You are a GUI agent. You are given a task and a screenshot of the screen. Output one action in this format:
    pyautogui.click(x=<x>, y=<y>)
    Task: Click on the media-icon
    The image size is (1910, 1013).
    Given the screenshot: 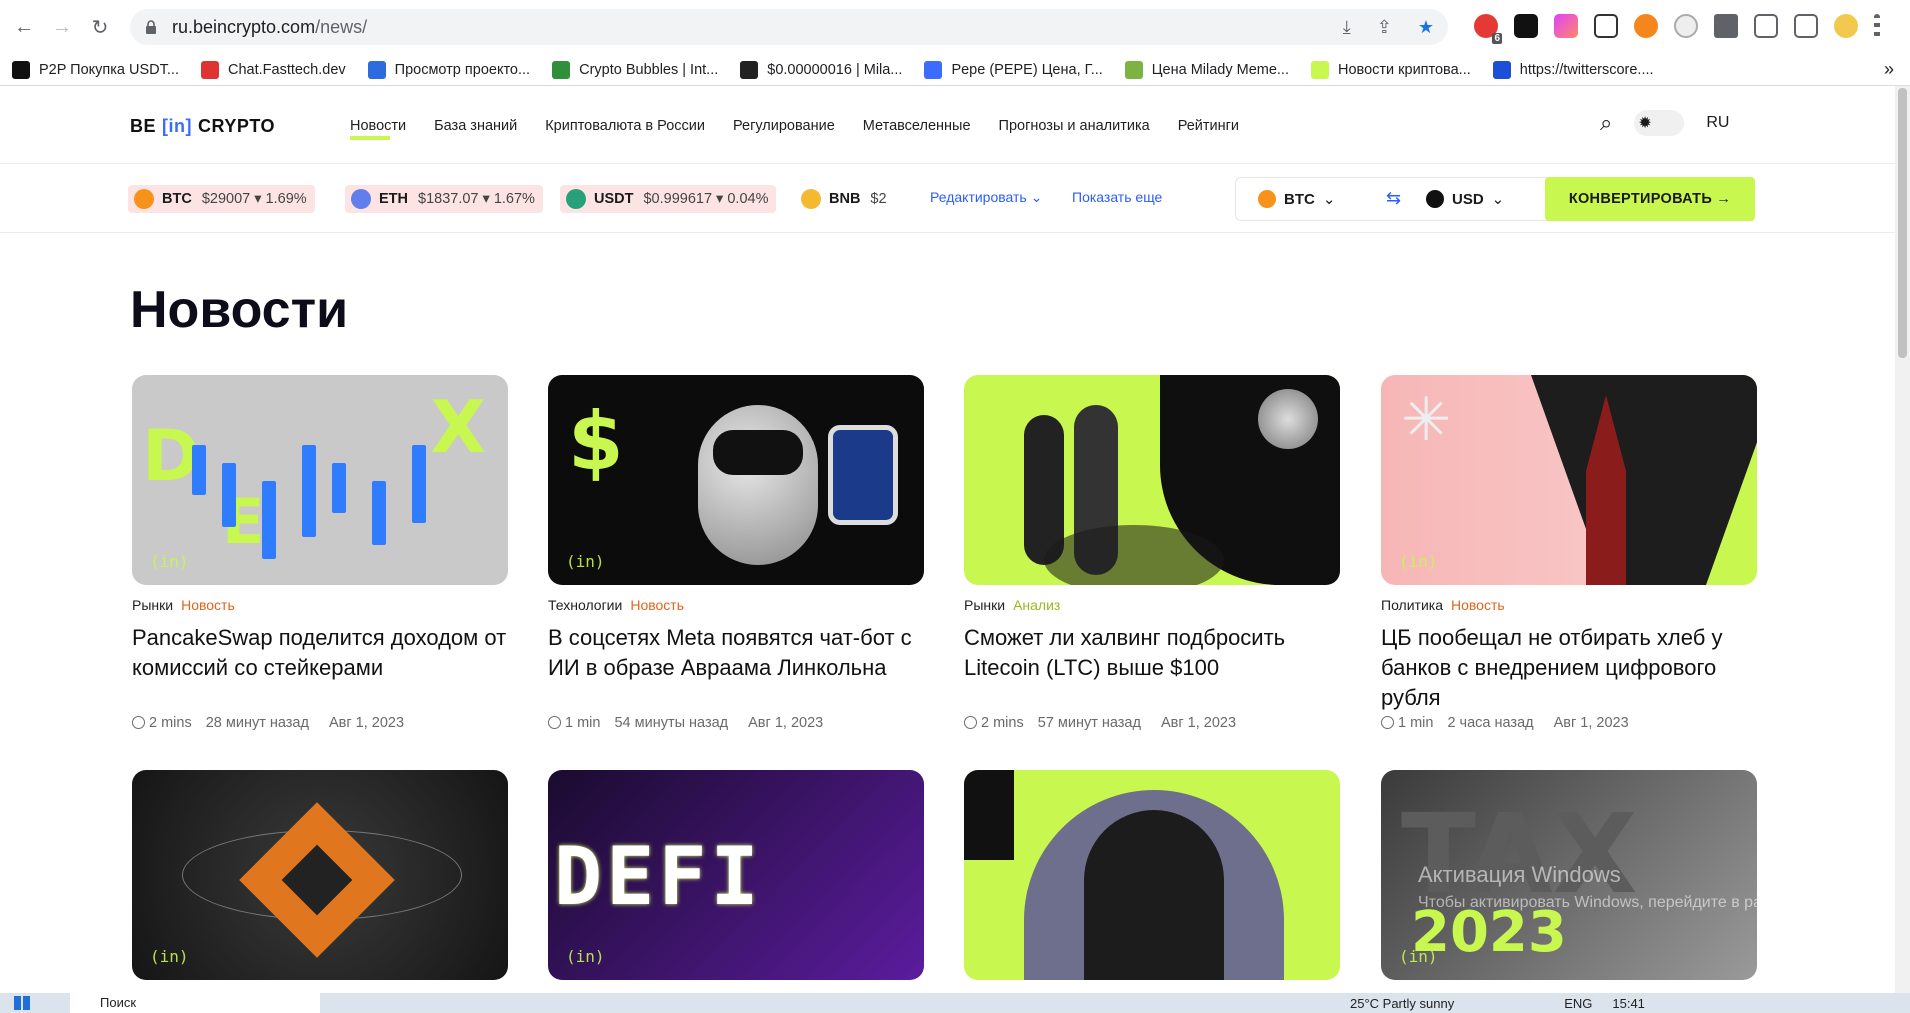 What is the action you would take?
    pyautogui.click(x=1766, y=26)
    